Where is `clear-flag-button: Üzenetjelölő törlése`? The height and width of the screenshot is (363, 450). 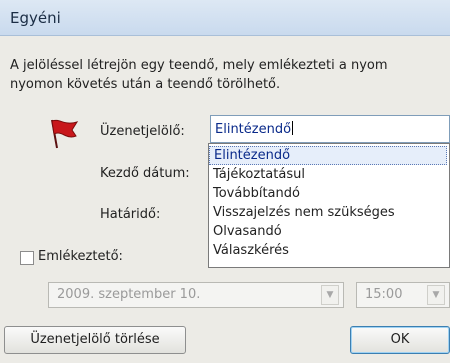
clear-flag-button: Üzenetjelölő törlése is located at coordinates (95, 340).